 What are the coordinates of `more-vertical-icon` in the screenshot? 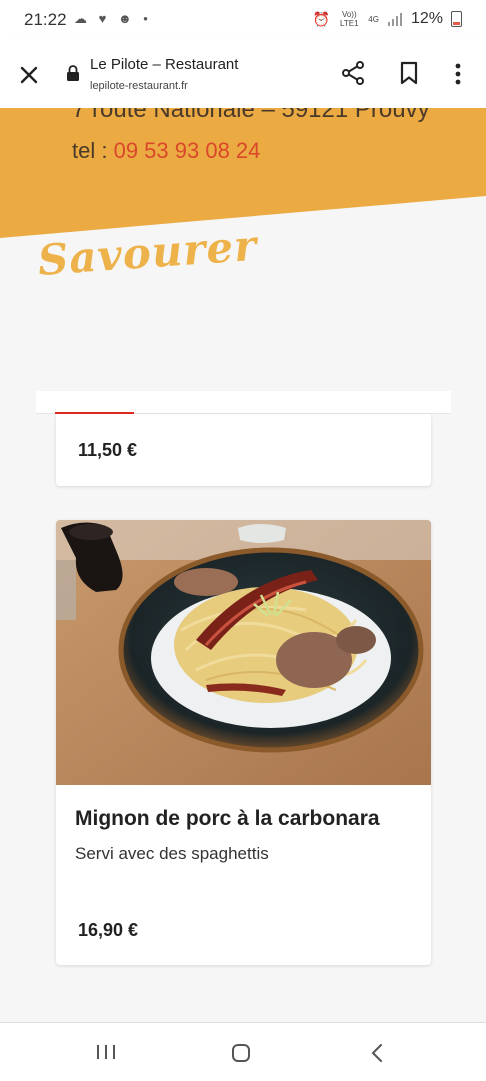 It's located at (458, 74).